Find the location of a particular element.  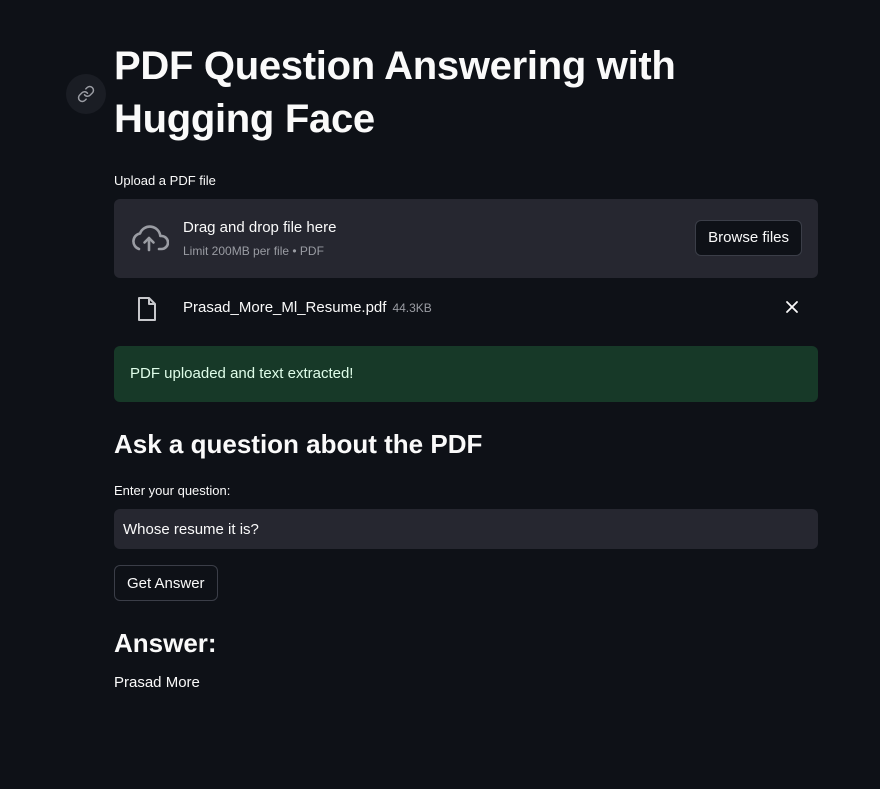

close-icon is located at coordinates (792, 307).